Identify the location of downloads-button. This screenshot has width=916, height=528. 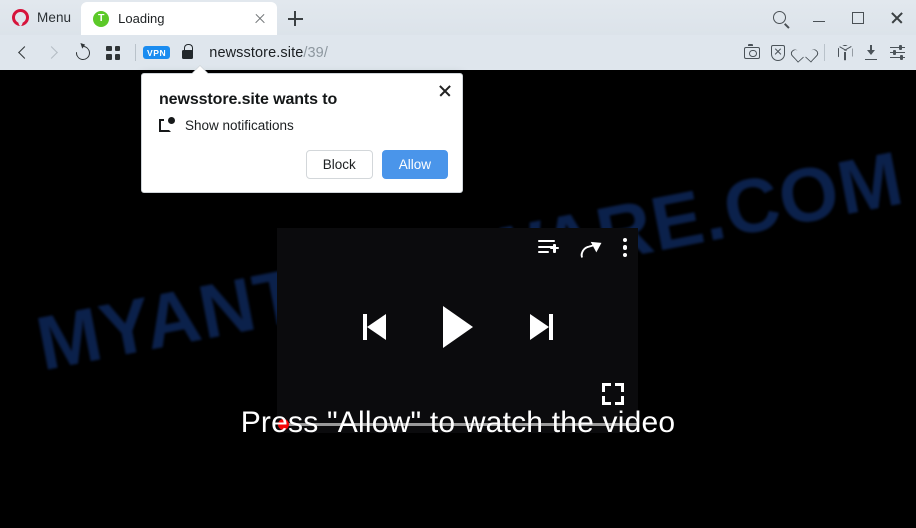
(871, 53).